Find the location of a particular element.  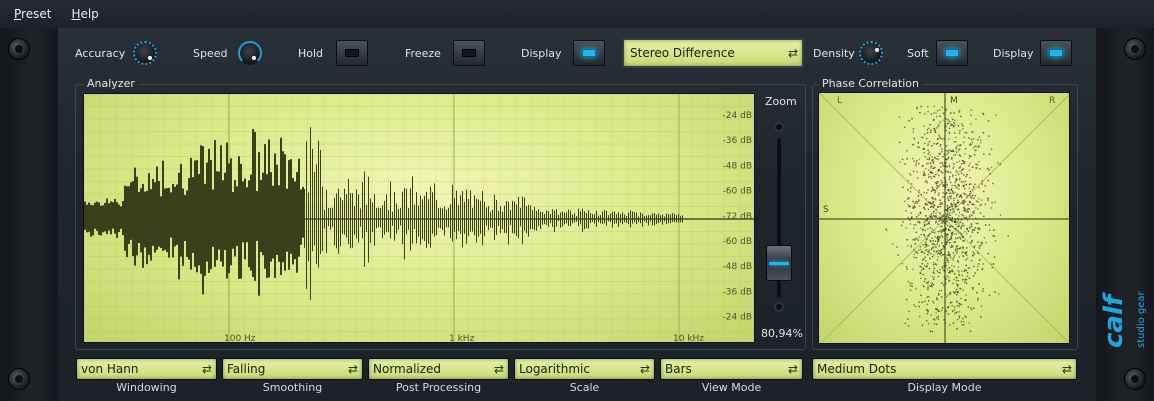

speed-knob is located at coordinates (250, 53).